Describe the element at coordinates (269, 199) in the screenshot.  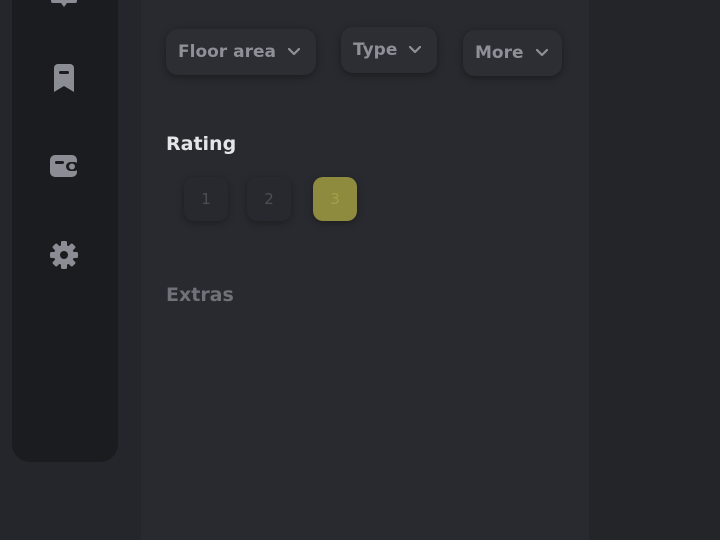
I see `rating-option-2: 2` at that location.